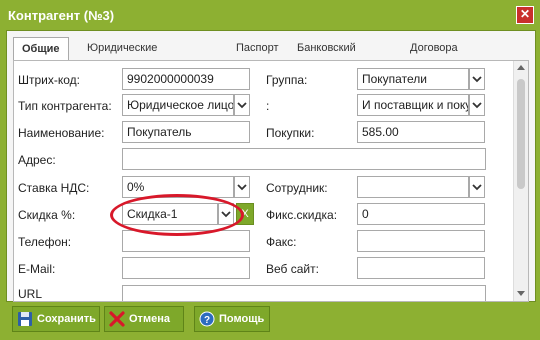  Describe the element at coordinates (45, 242) in the screenshot. I see `phone-label: Телефон:` at that location.